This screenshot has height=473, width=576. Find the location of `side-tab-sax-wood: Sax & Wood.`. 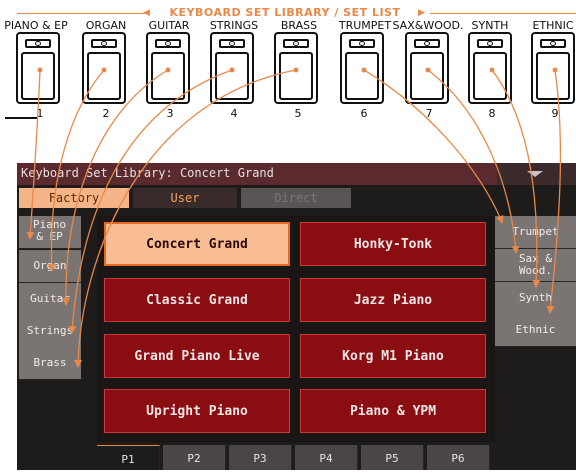

side-tab-sax-wood: Sax & Wood. is located at coordinates (535, 265).